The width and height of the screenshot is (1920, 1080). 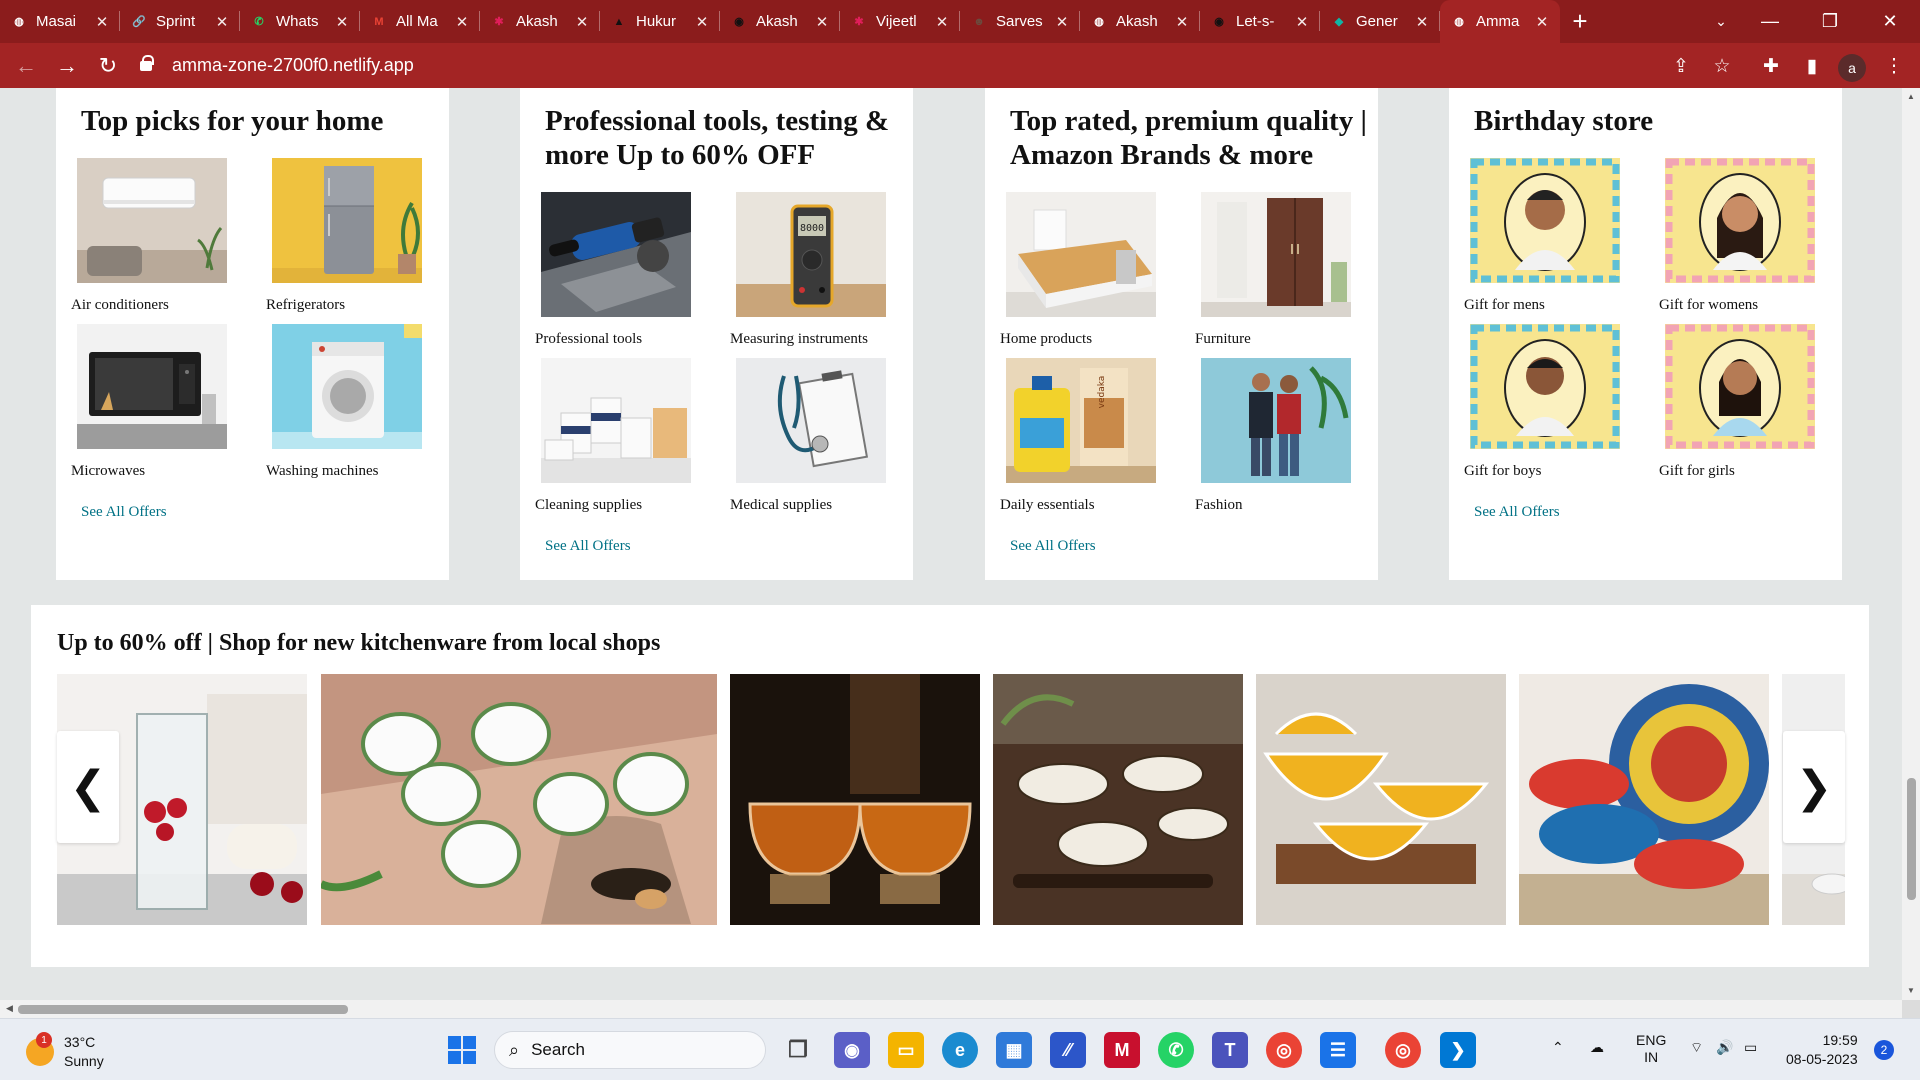 I want to click on bookmark-star-icon: ☆, so click(x=1722, y=66).